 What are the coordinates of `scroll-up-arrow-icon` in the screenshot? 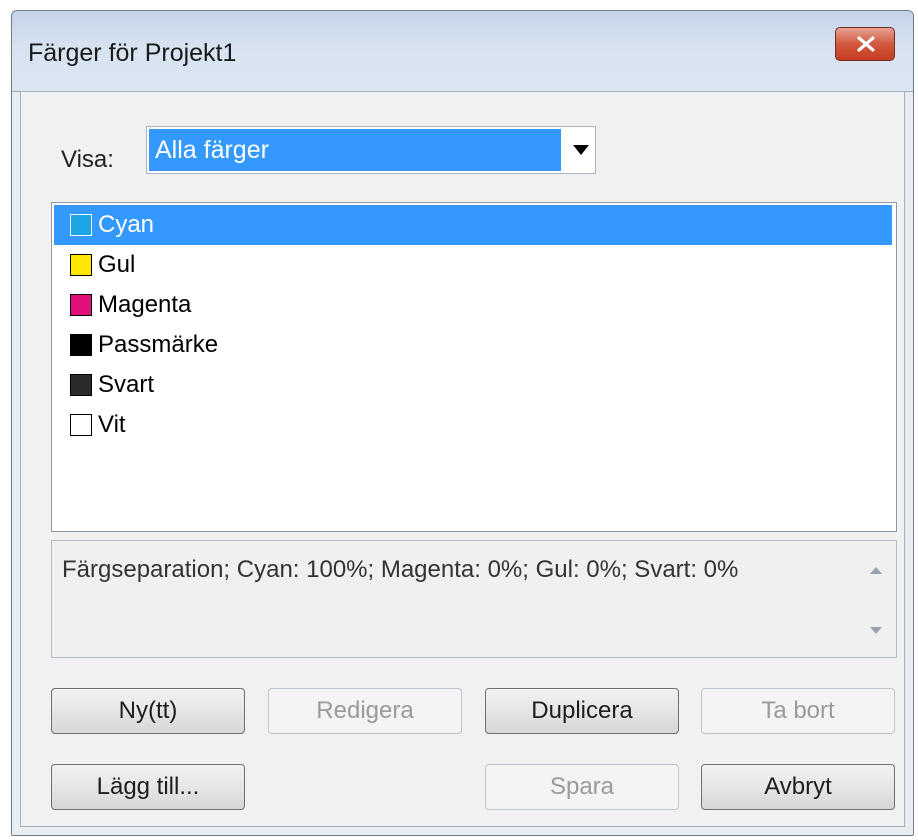 It's located at (876, 570).